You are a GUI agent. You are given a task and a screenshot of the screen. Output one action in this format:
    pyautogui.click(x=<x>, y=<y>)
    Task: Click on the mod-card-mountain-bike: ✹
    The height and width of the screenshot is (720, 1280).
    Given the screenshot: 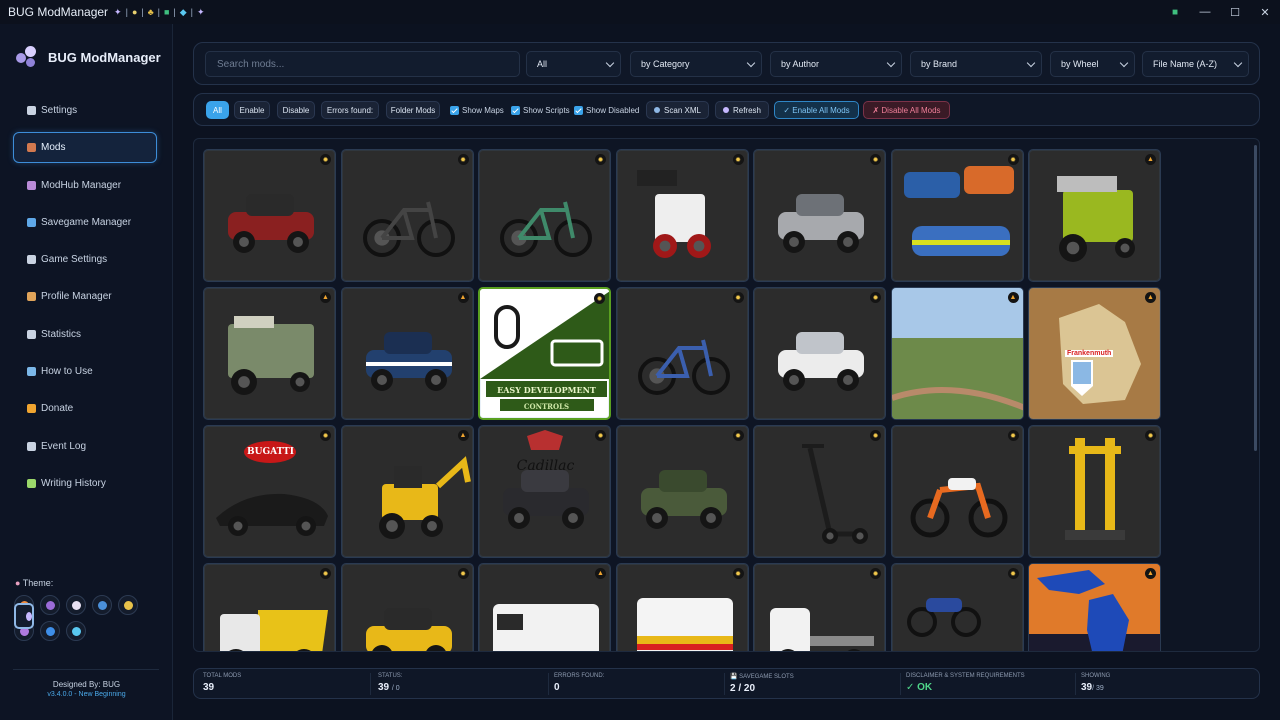 What is the action you would take?
    pyautogui.click(x=407, y=215)
    